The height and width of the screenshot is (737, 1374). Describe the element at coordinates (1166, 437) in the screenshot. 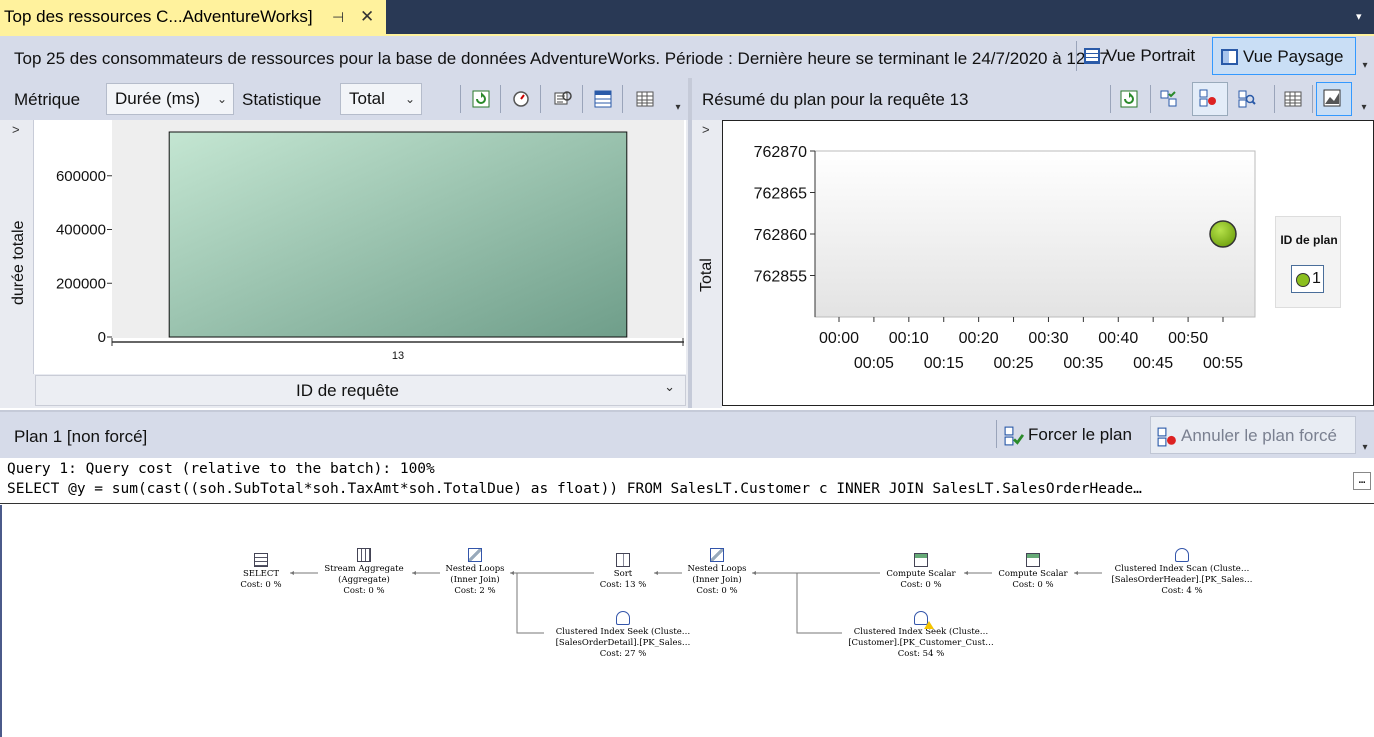

I see `unforce-plan-icon` at that location.